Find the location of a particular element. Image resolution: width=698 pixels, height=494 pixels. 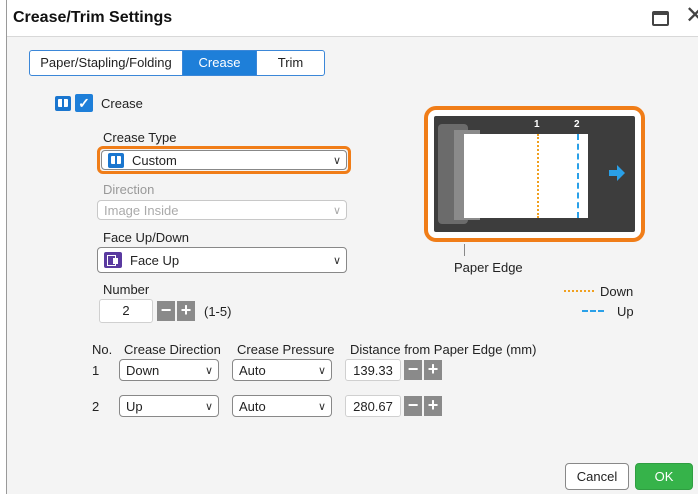

paper-sheet is located at coordinates (526, 176).